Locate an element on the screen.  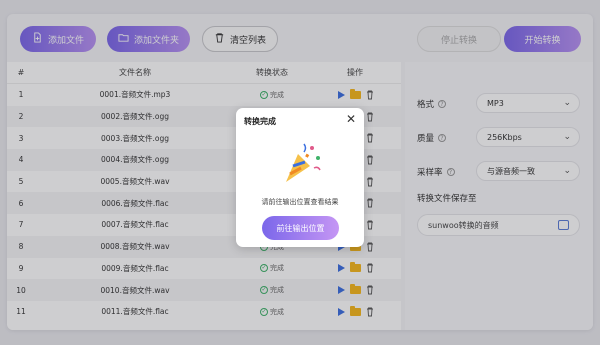
party-popper-icon is located at coordinates (301, 163).